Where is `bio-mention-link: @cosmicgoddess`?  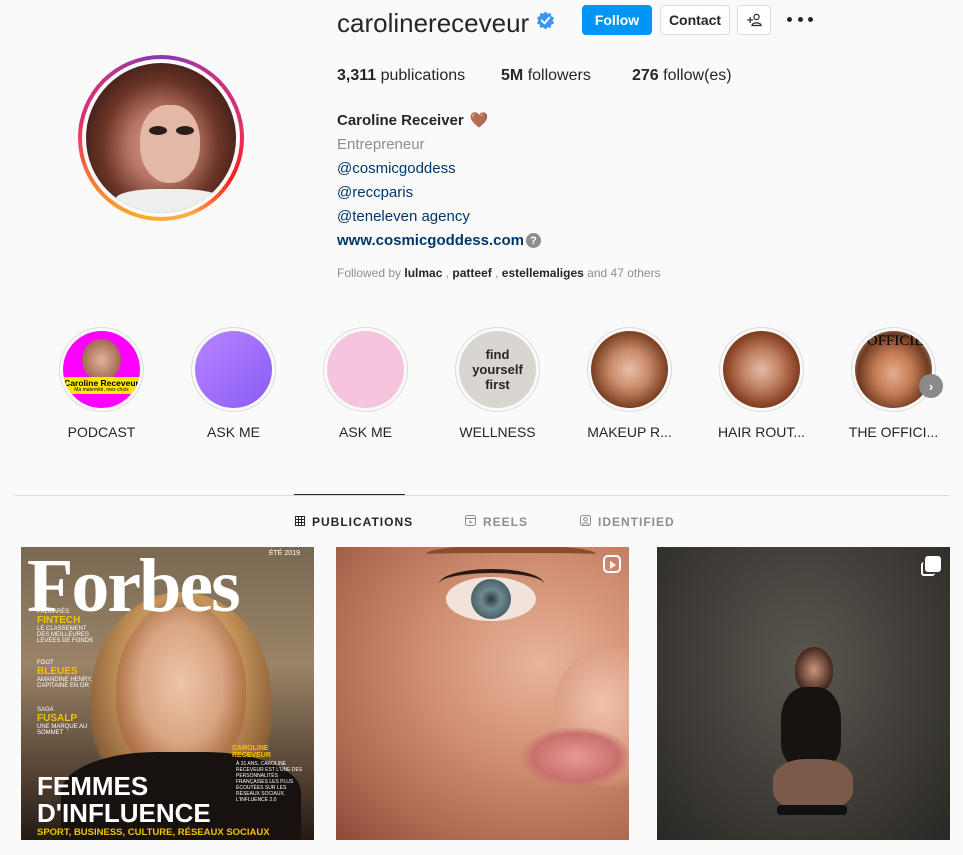
bio-mention-link: @cosmicgoddess is located at coordinates (396, 168).